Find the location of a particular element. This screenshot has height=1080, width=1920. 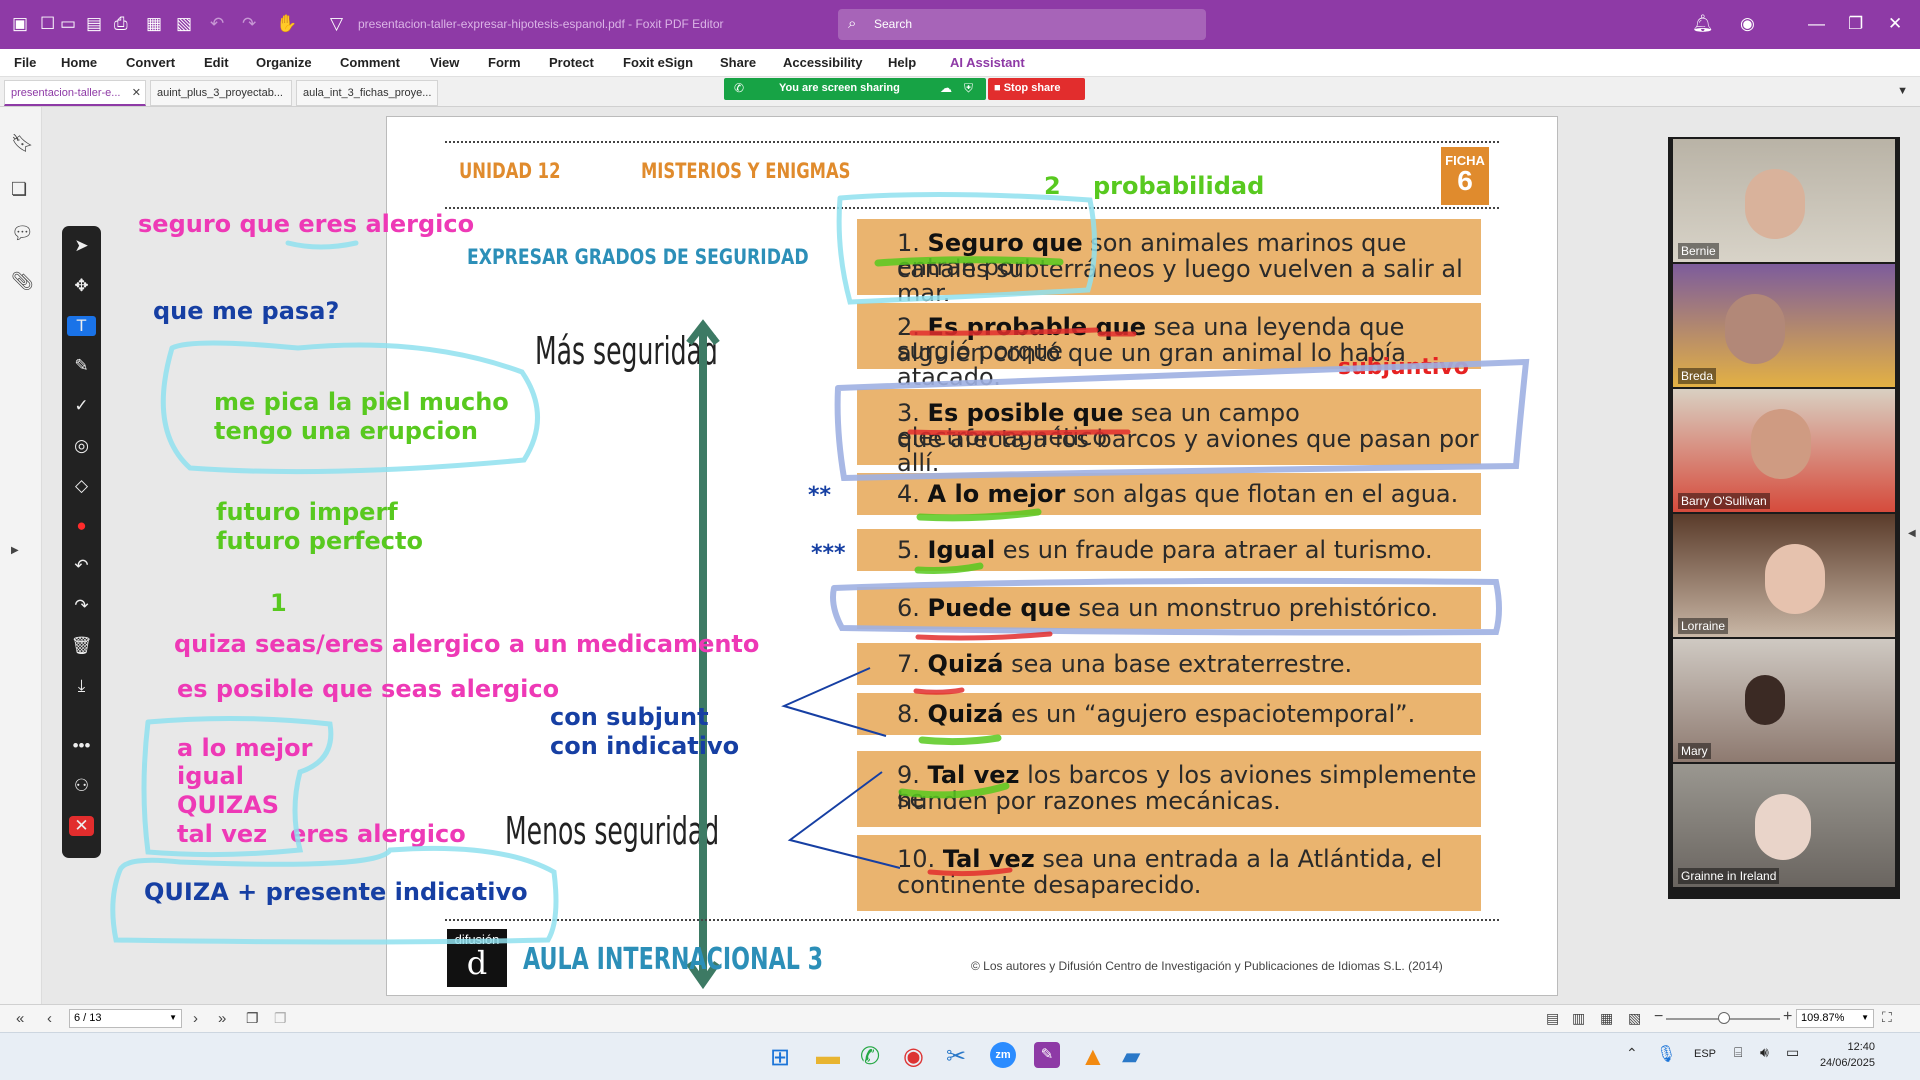

undo-icon: ↶ is located at coordinates (217, 24).